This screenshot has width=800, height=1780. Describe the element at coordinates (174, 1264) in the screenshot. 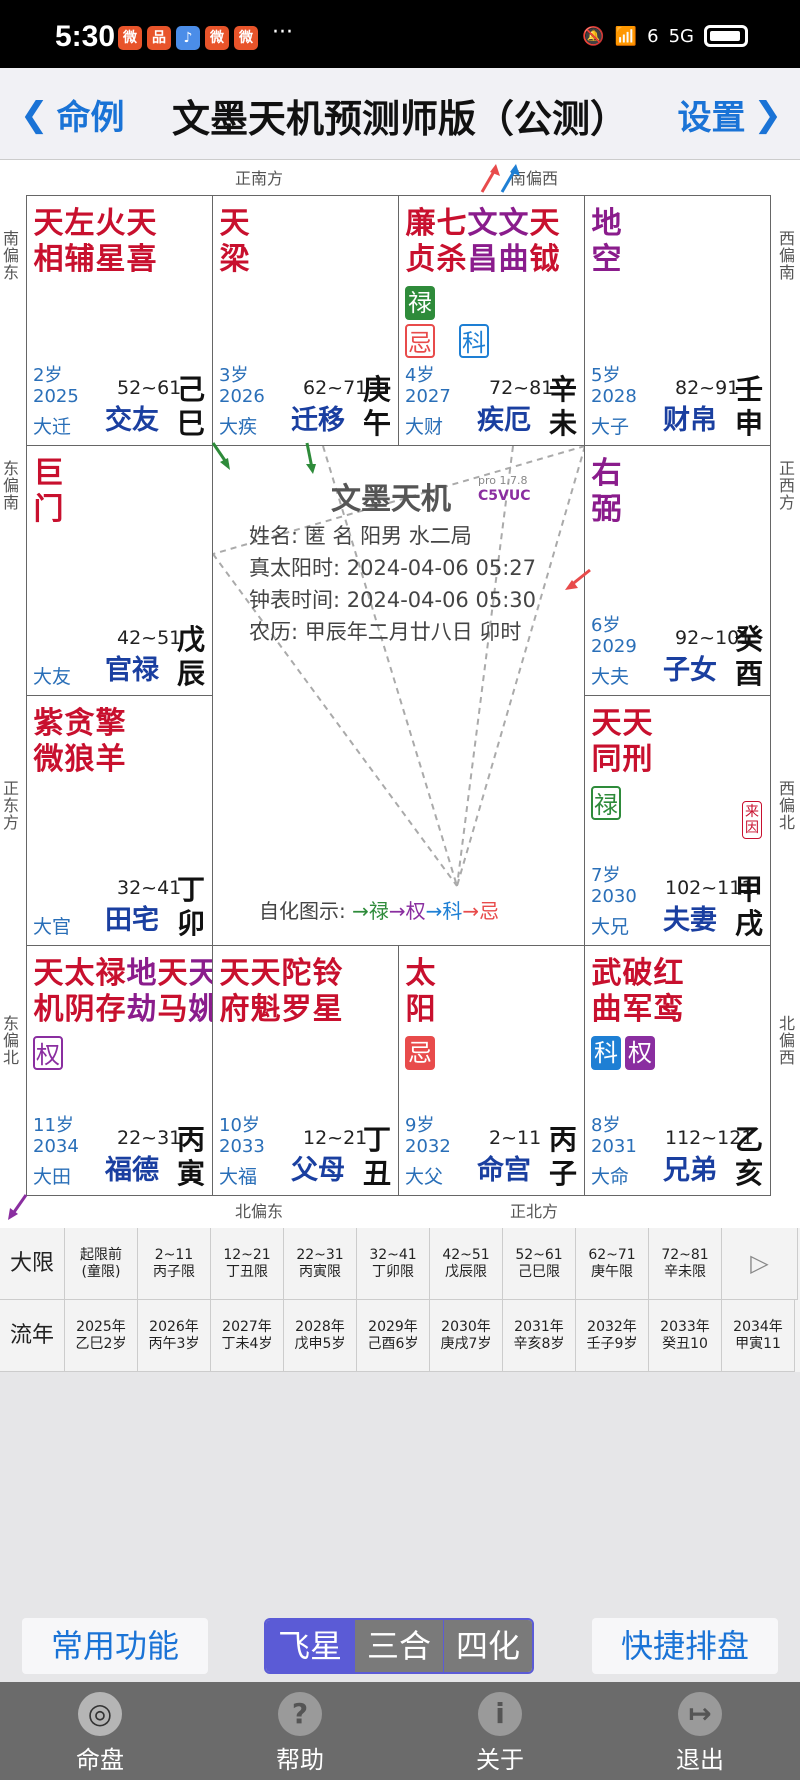

I see `period-cell: 2~11 丙子限` at that location.